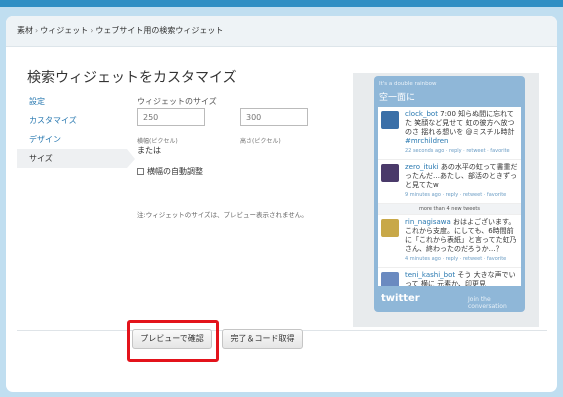  Describe the element at coordinates (496, 303) in the screenshot. I see `join-conversation-link: Join the conversation` at that location.